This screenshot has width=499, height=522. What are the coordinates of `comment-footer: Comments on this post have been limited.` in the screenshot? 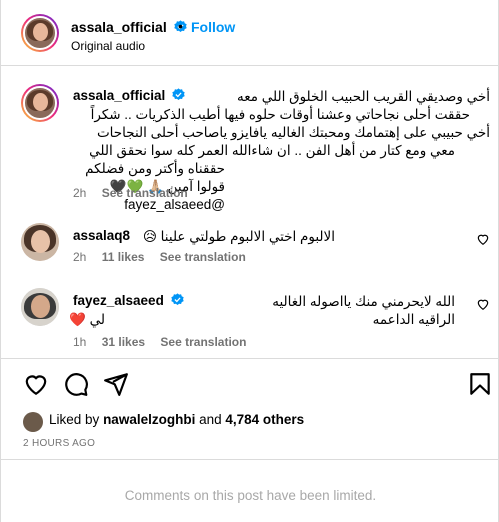 It's located at (250, 490).